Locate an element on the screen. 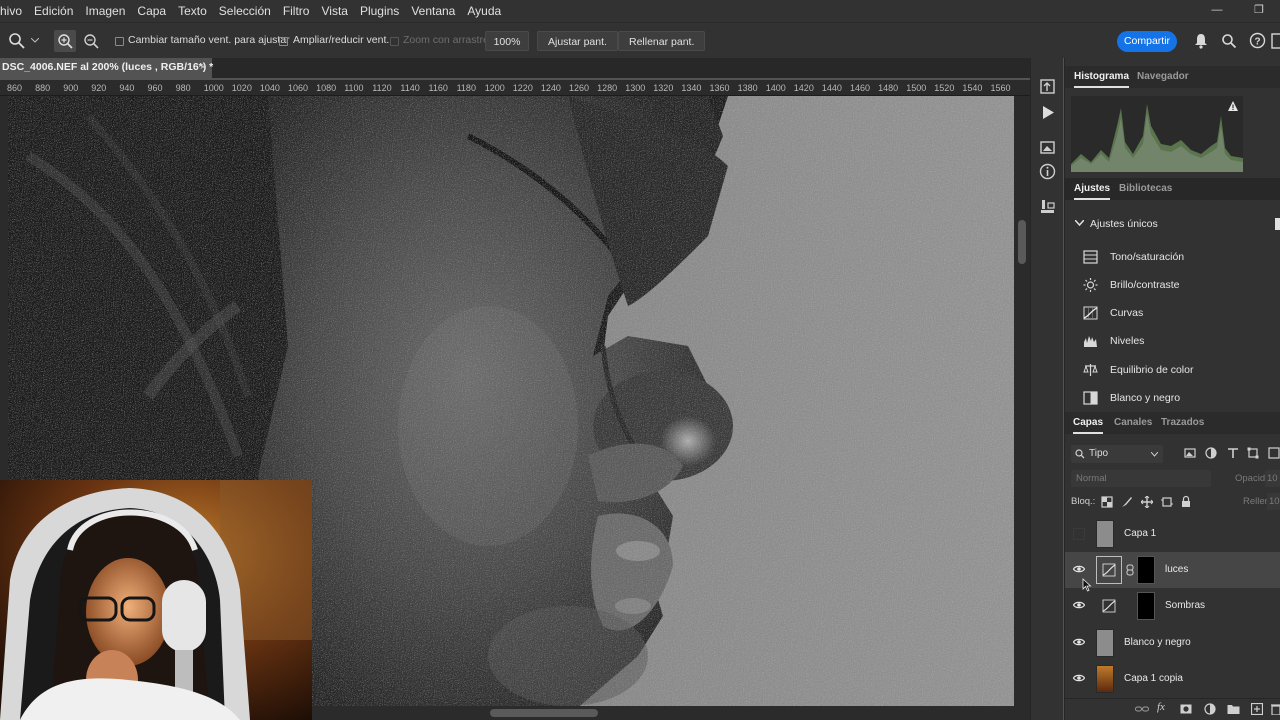 The width and height of the screenshot is (1280, 720). filter-type-icon is located at coordinates (1233, 453).